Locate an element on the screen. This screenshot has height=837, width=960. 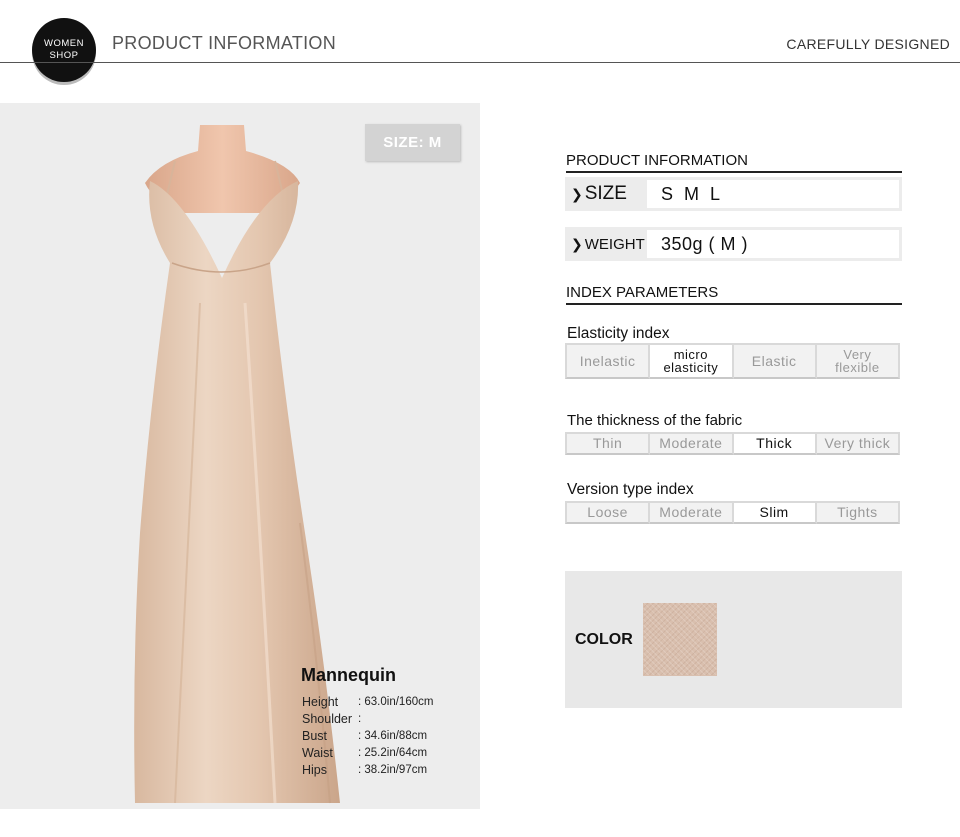
color-label: COLOR is located at coordinates (604, 639).